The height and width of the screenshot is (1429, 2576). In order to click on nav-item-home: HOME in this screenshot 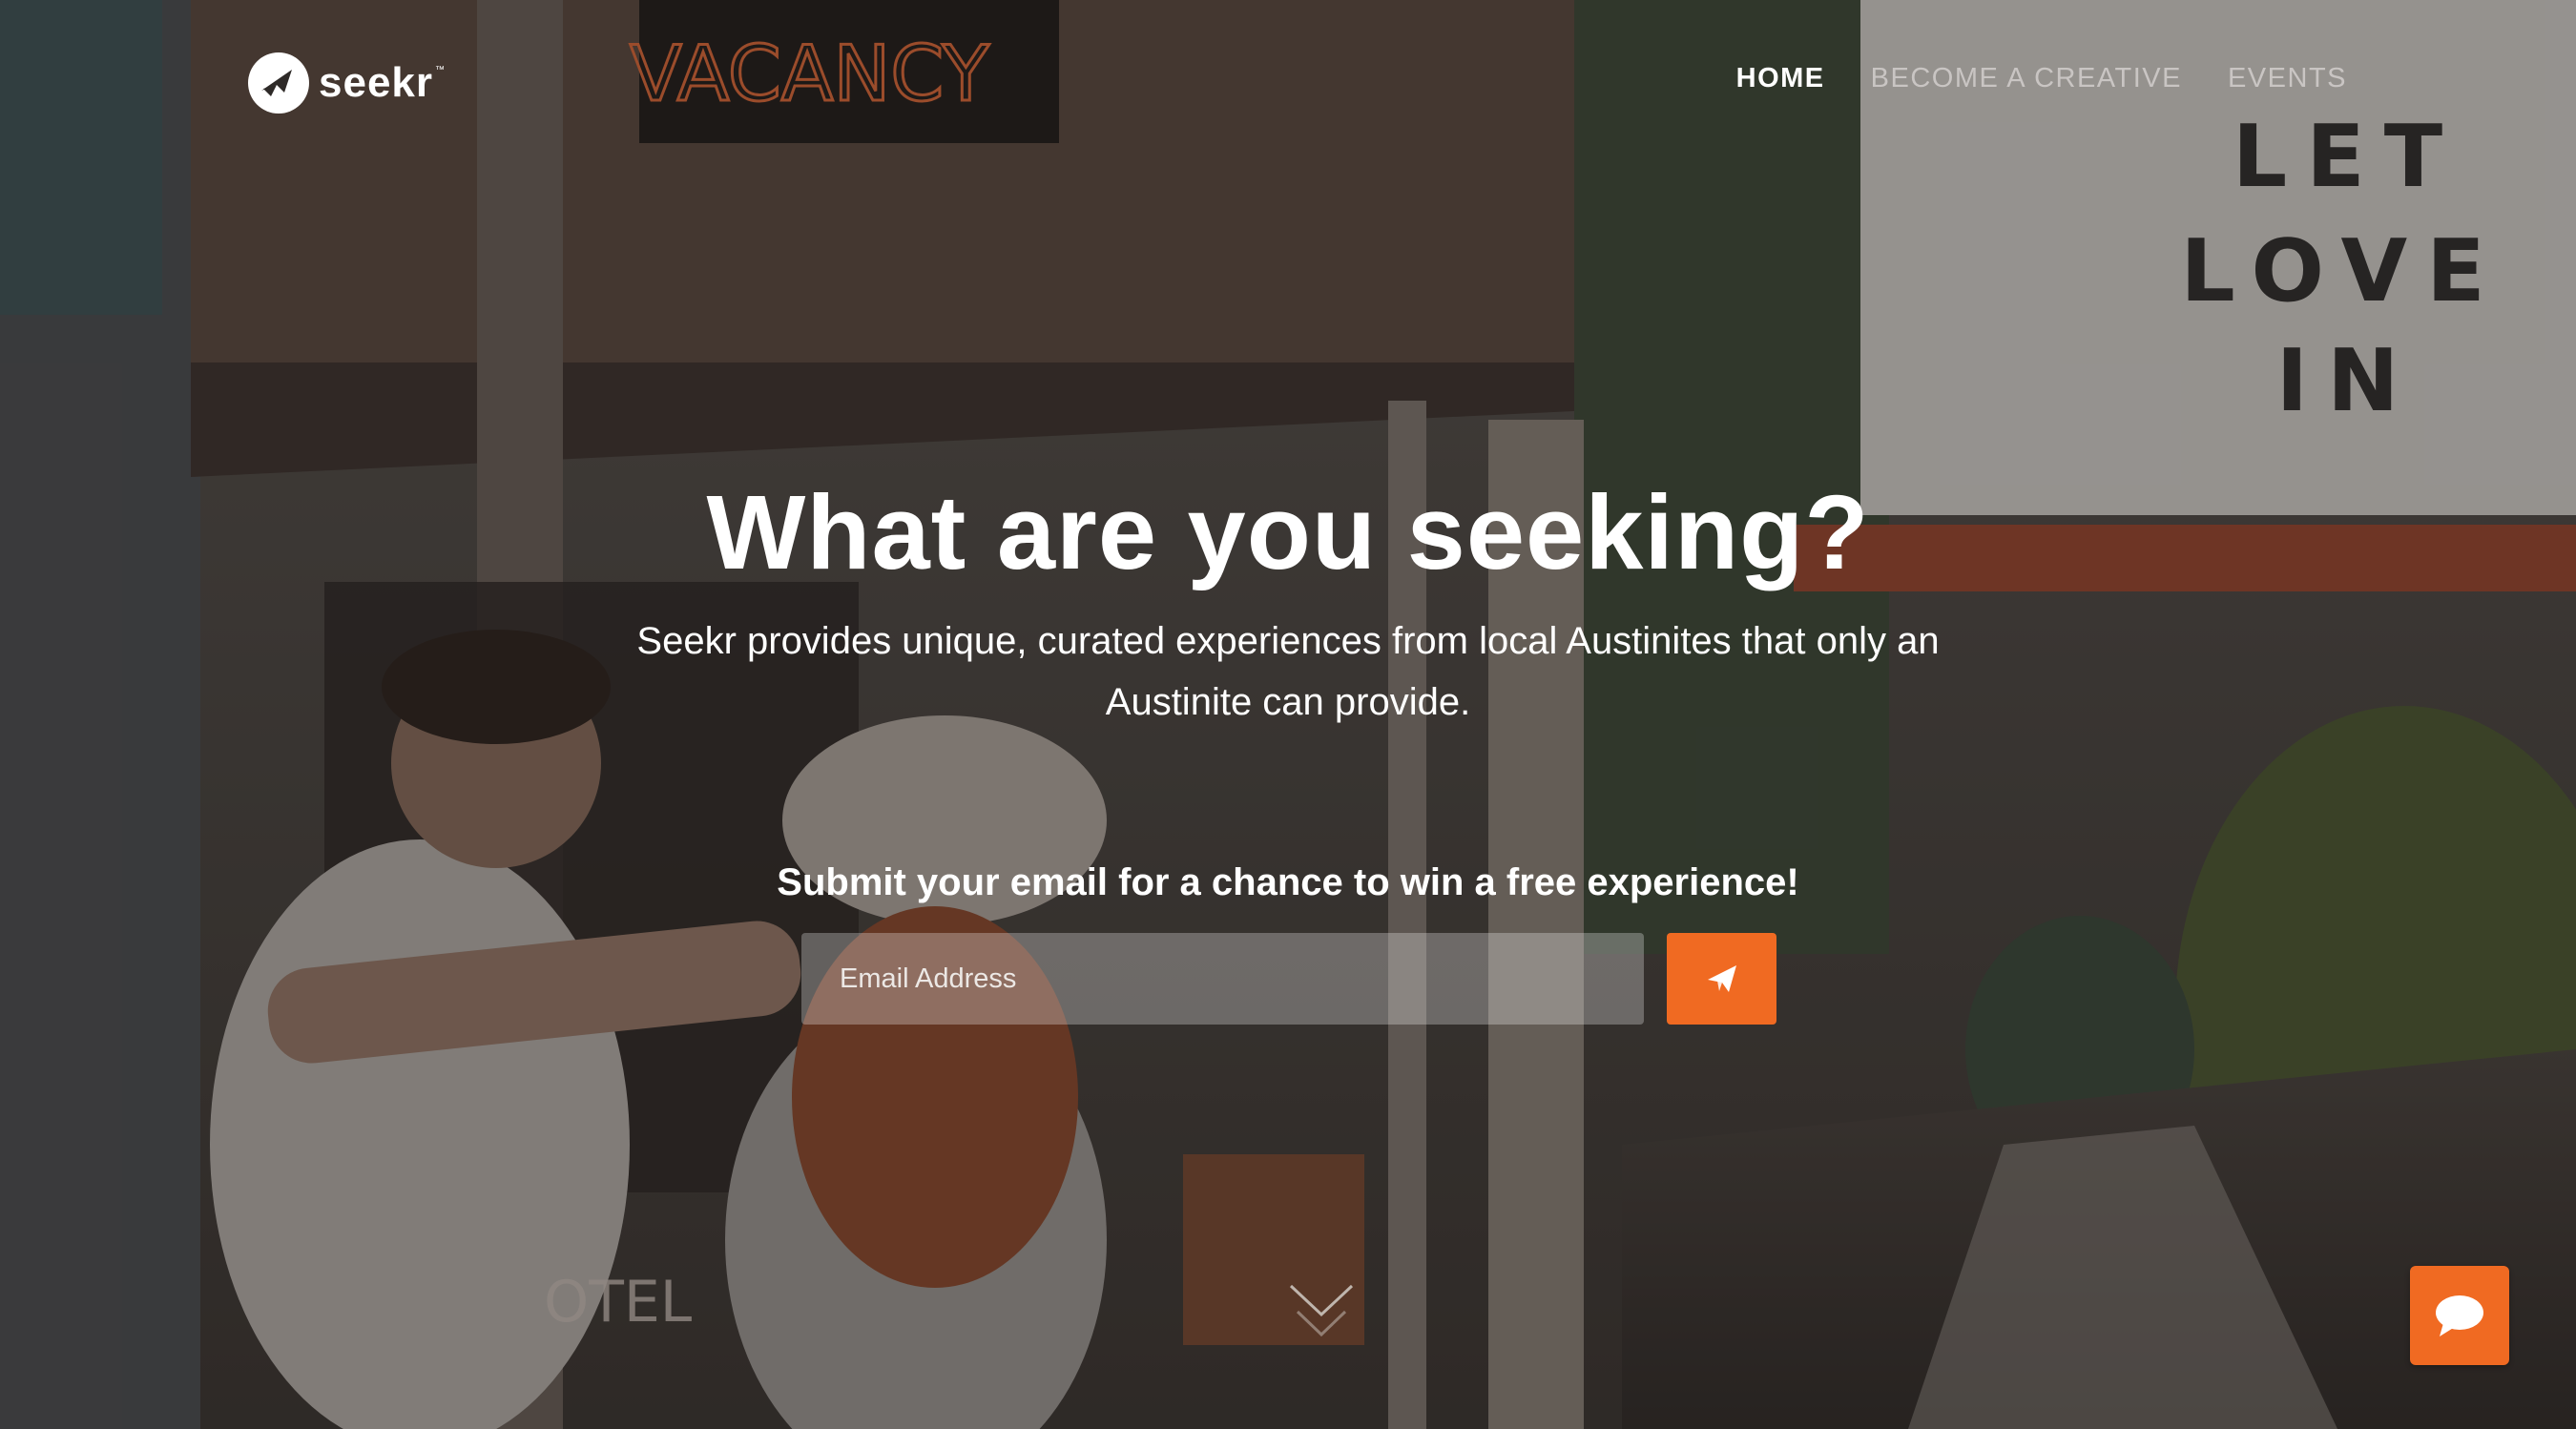, I will do `click(1780, 79)`.